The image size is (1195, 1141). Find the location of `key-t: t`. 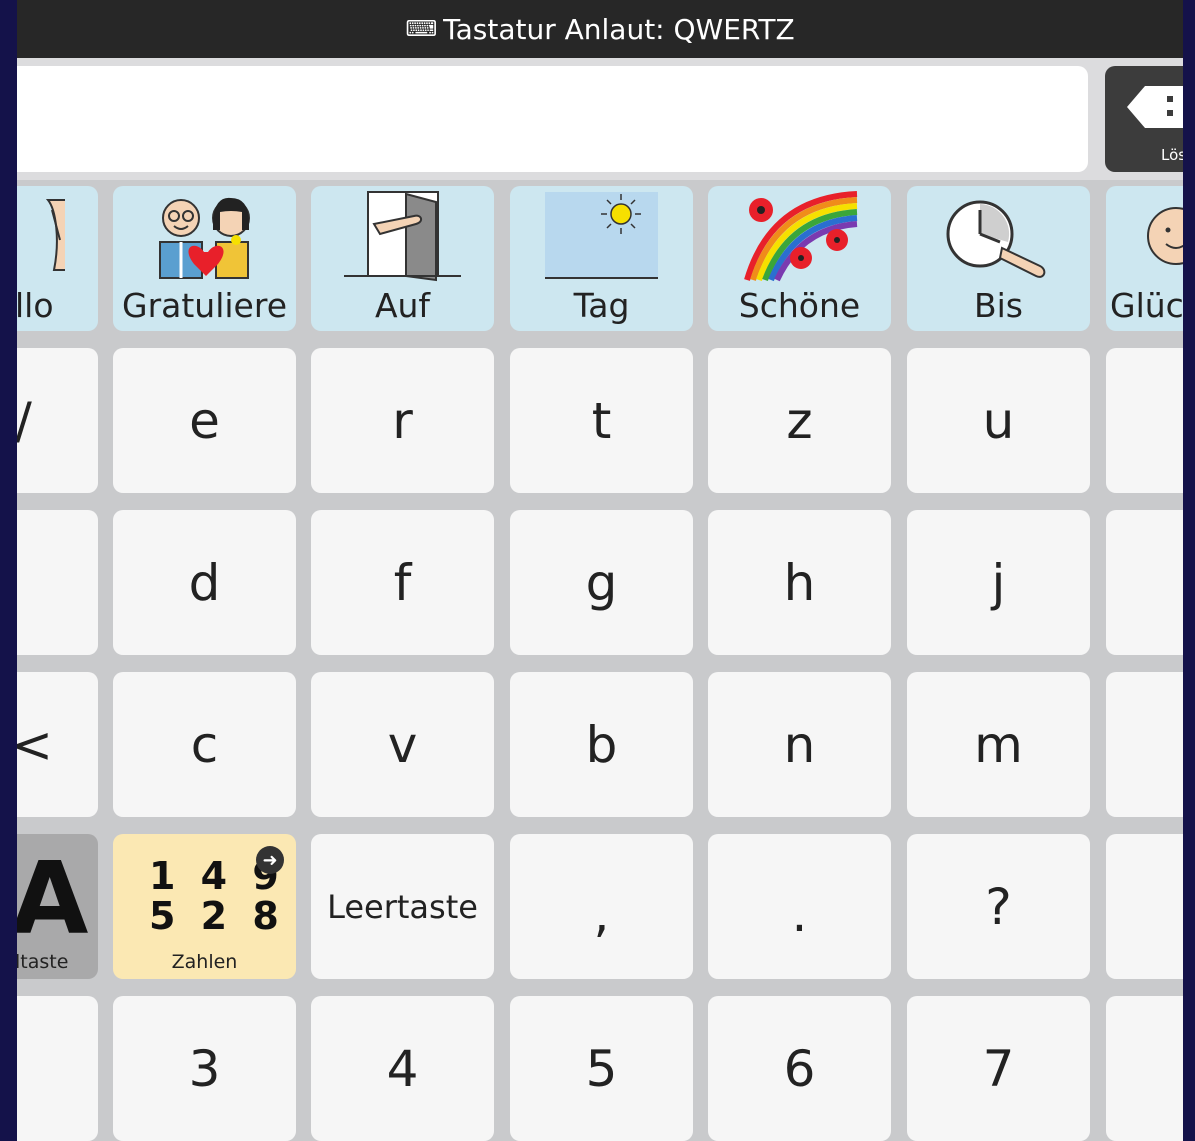

key-t: t is located at coordinates (601, 420).